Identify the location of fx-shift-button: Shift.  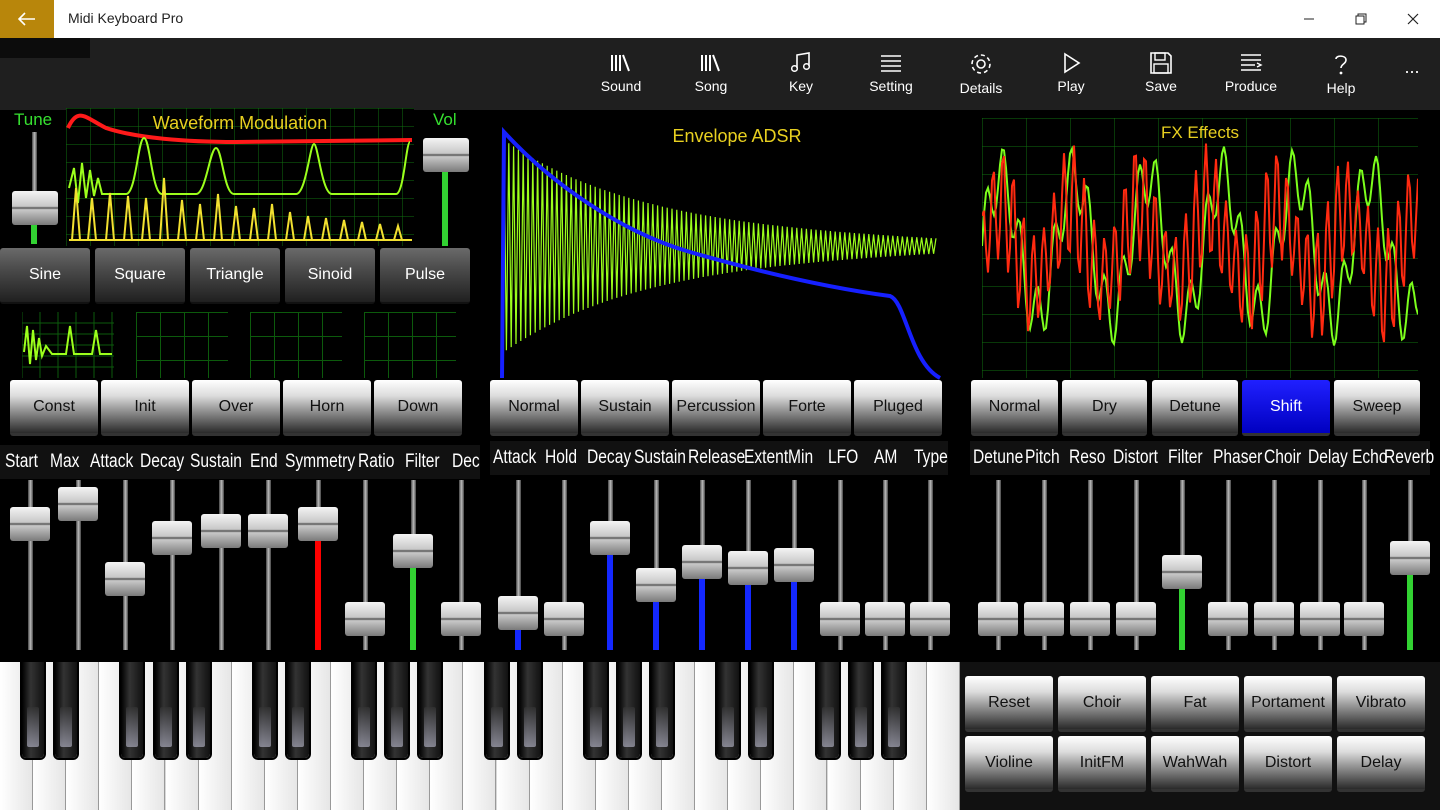
(1286, 408).